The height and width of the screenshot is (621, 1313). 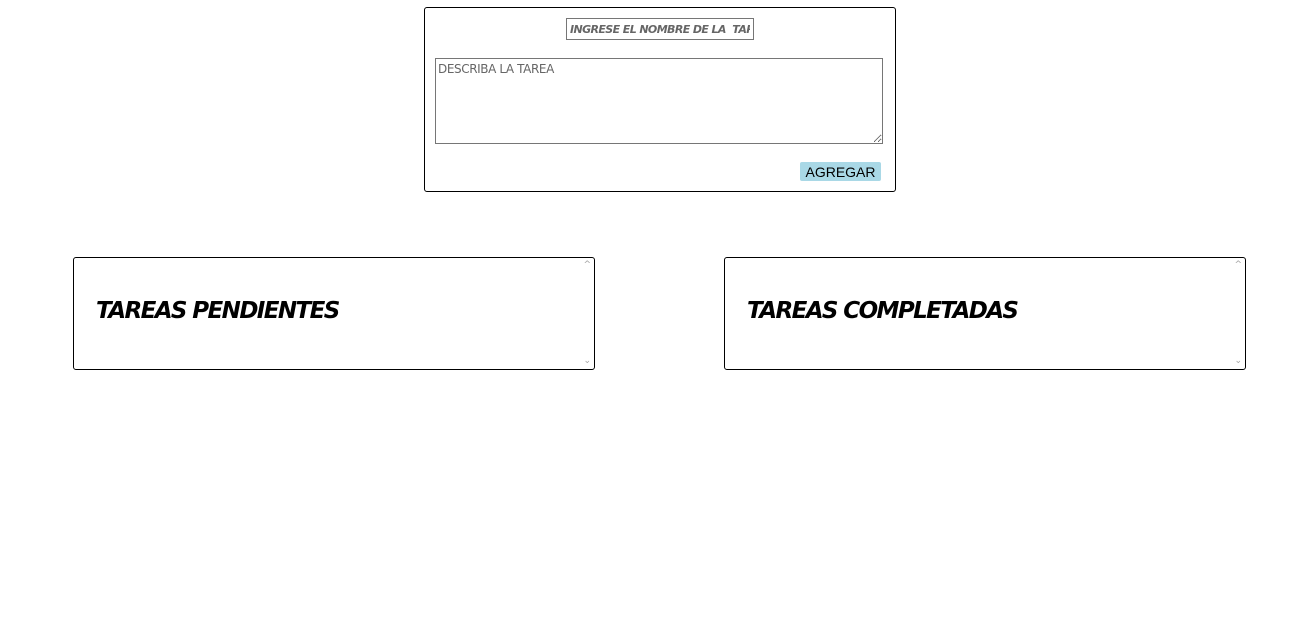 What do you see at coordinates (840, 171) in the screenshot?
I see `add-task-button: AGREGAR` at bounding box center [840, 171].